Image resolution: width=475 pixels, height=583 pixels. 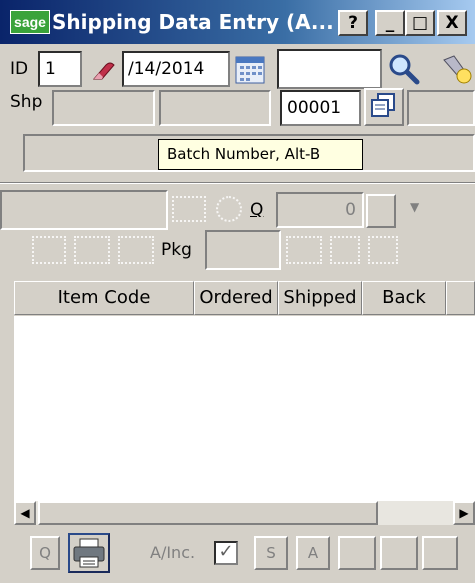 What do you see at coordinates (357, 553) in the screenshot?
I see `accept-icon` at bounding box center [357, 553].